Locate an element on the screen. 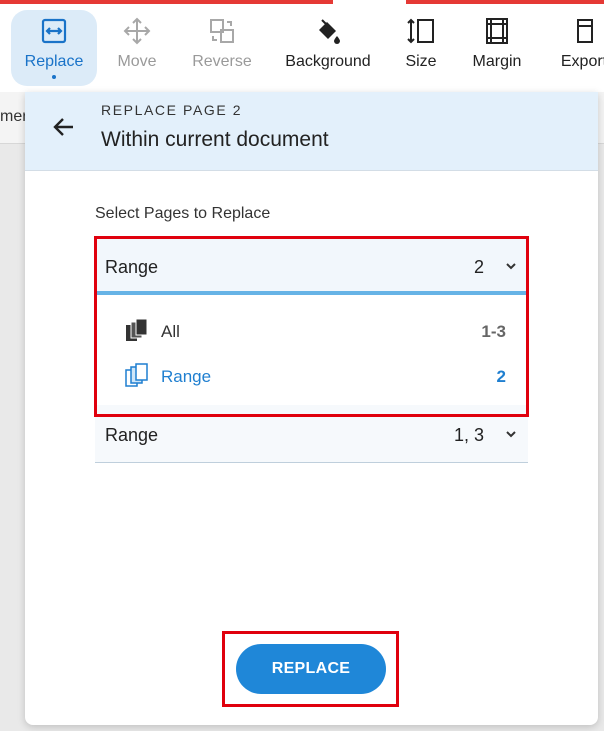 This screenshot has height=731, width=604. size-tool-button: Size is located at coordinates (421, 48).